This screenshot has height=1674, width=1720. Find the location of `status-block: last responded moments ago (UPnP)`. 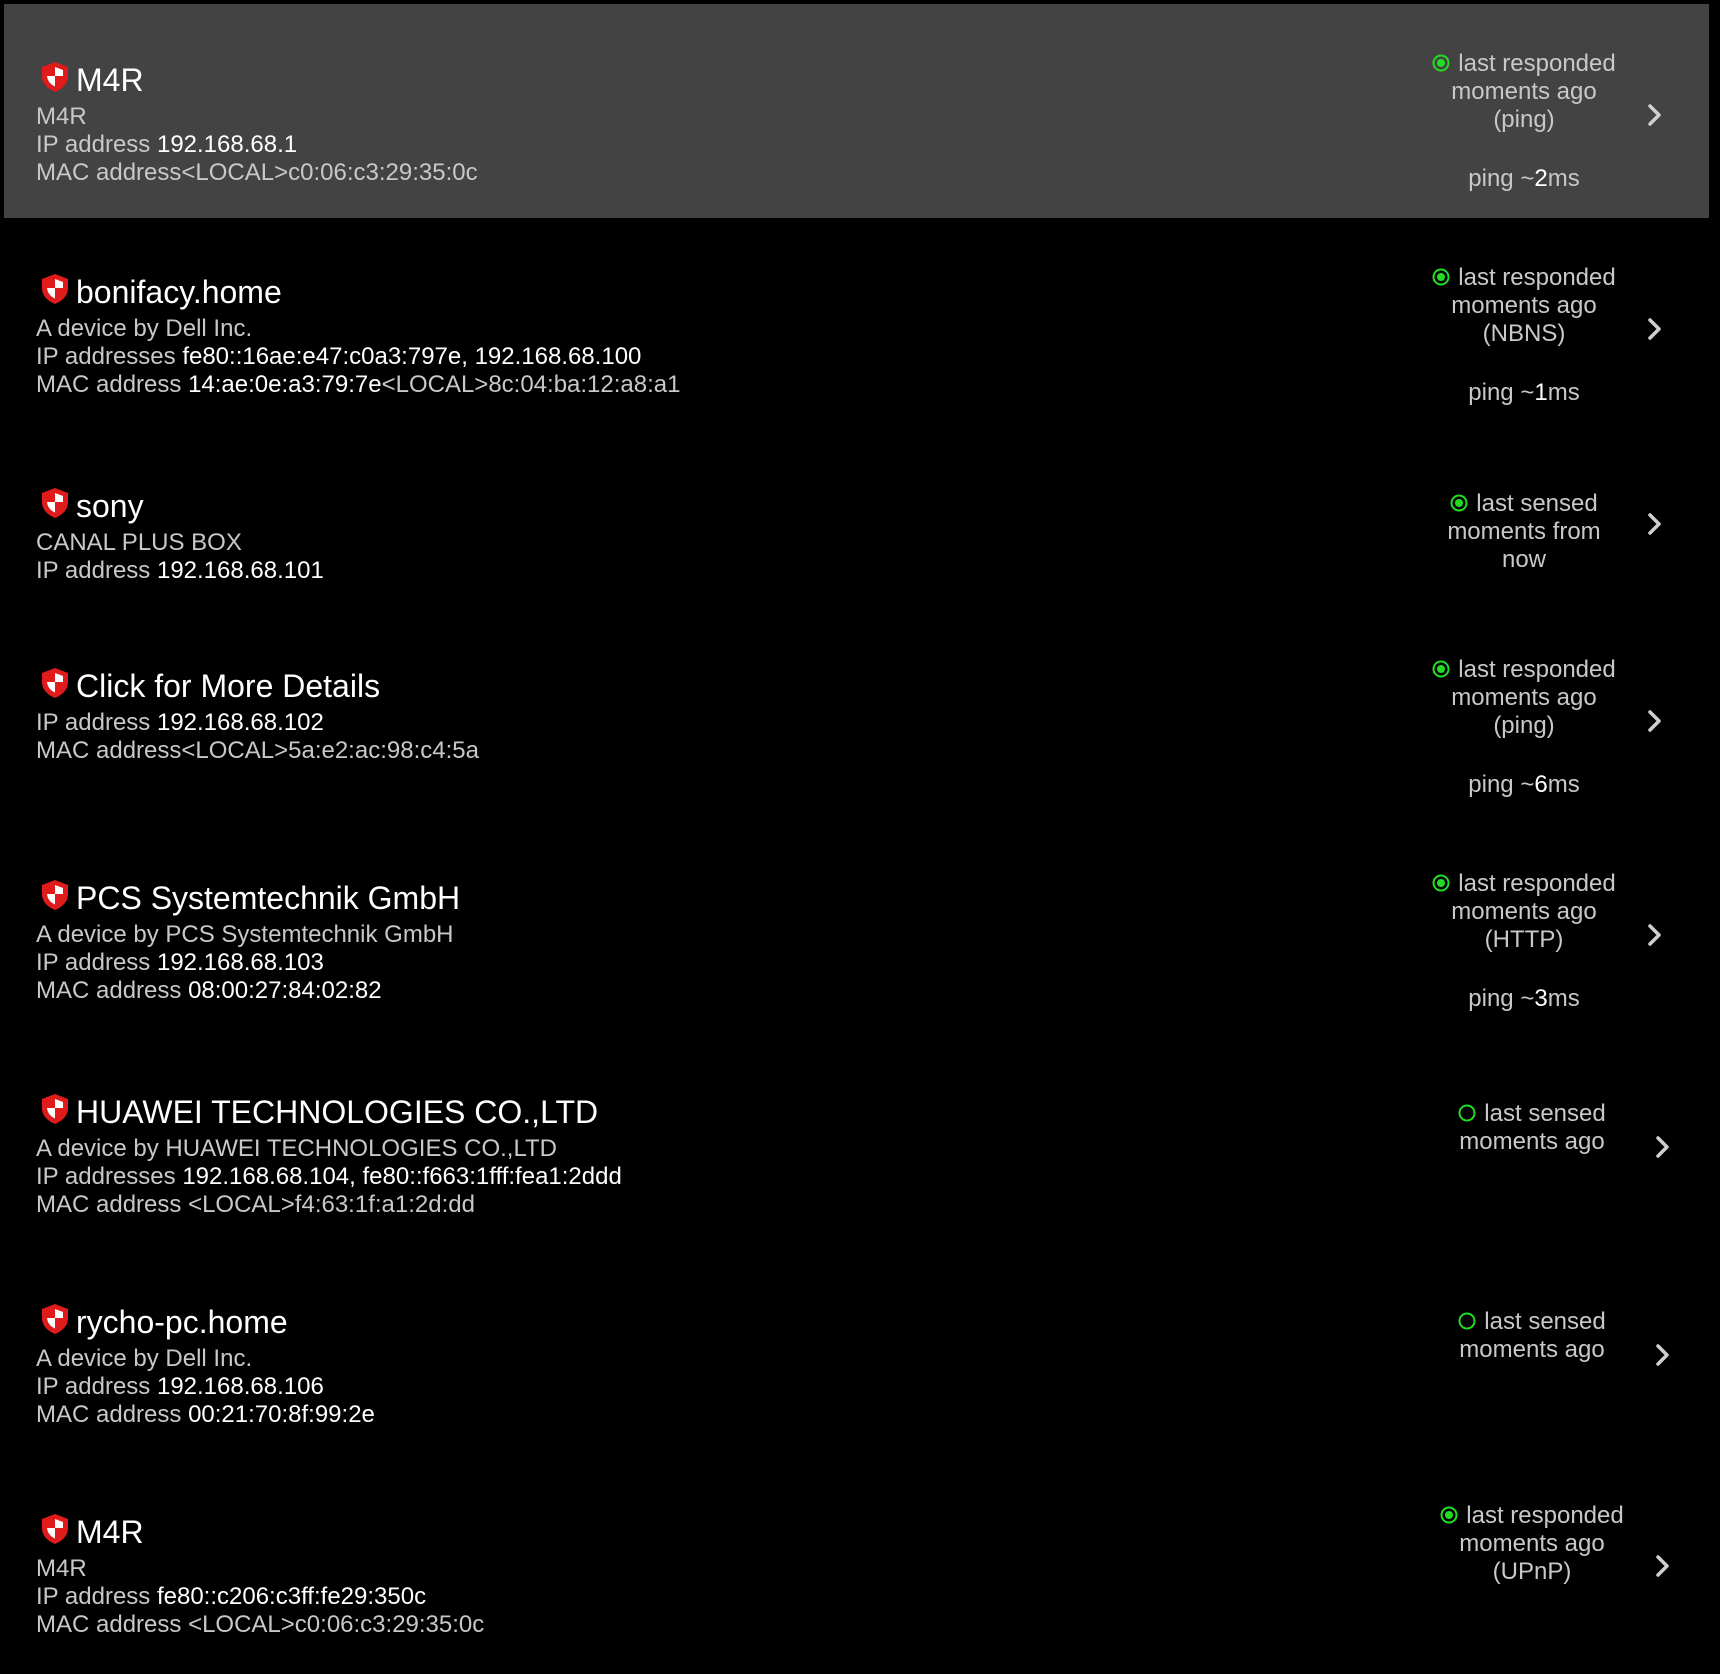

status-block: last responded moments ago (UPnP) is located at coordinates (1532, 1544).